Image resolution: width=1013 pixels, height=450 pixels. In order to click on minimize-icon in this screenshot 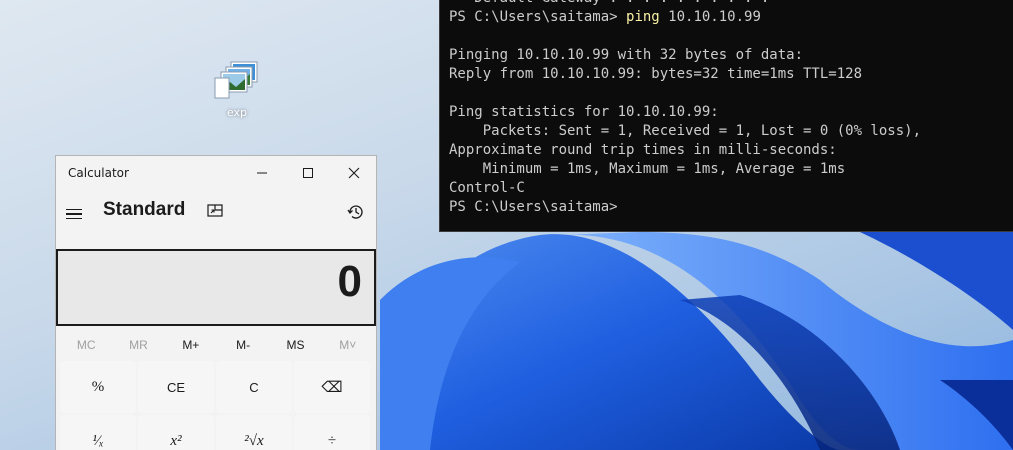, I will do `click(262, 173)`.